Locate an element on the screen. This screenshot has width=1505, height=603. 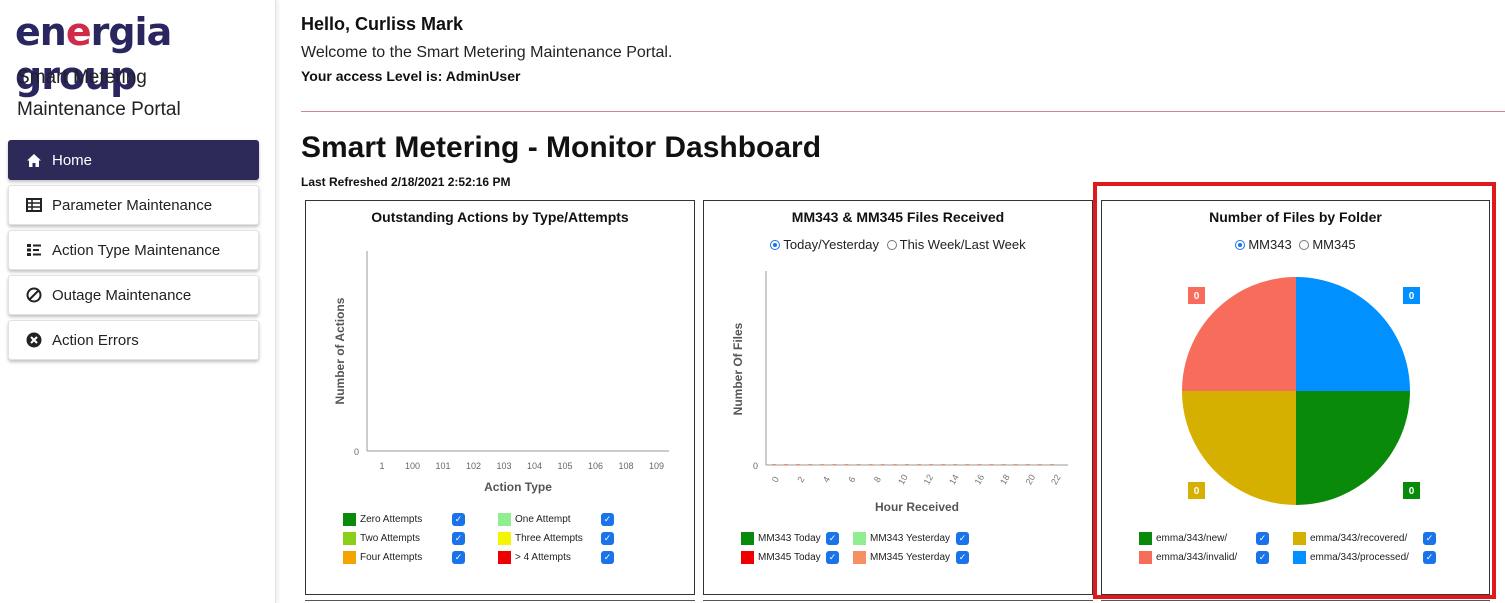
x-tick-label: 16 is located at coordinates (980, 480).